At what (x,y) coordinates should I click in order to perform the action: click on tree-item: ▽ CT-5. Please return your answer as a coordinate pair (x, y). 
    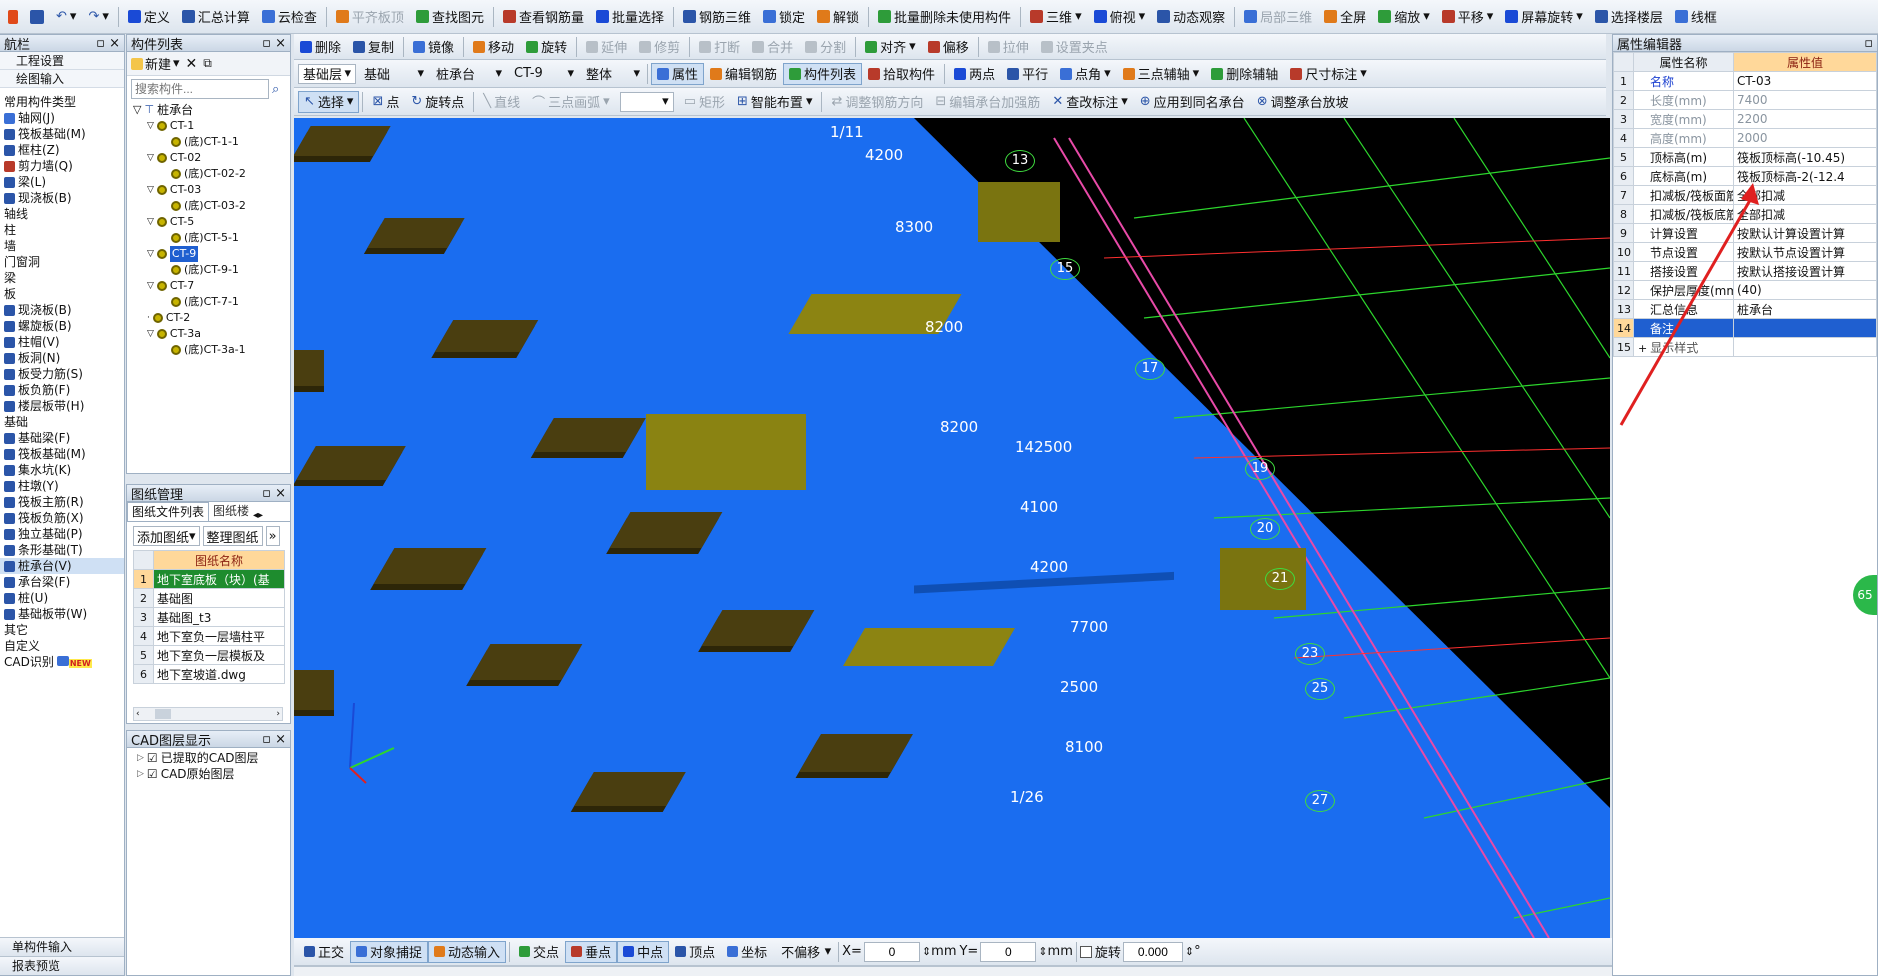
    Looking at the image, I should click on (211, 222).